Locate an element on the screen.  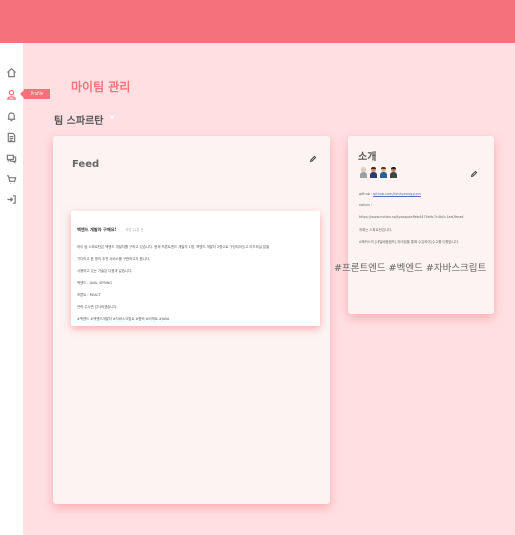
post-meta: 작성 12분 전 is located at coordinates (134, 230).